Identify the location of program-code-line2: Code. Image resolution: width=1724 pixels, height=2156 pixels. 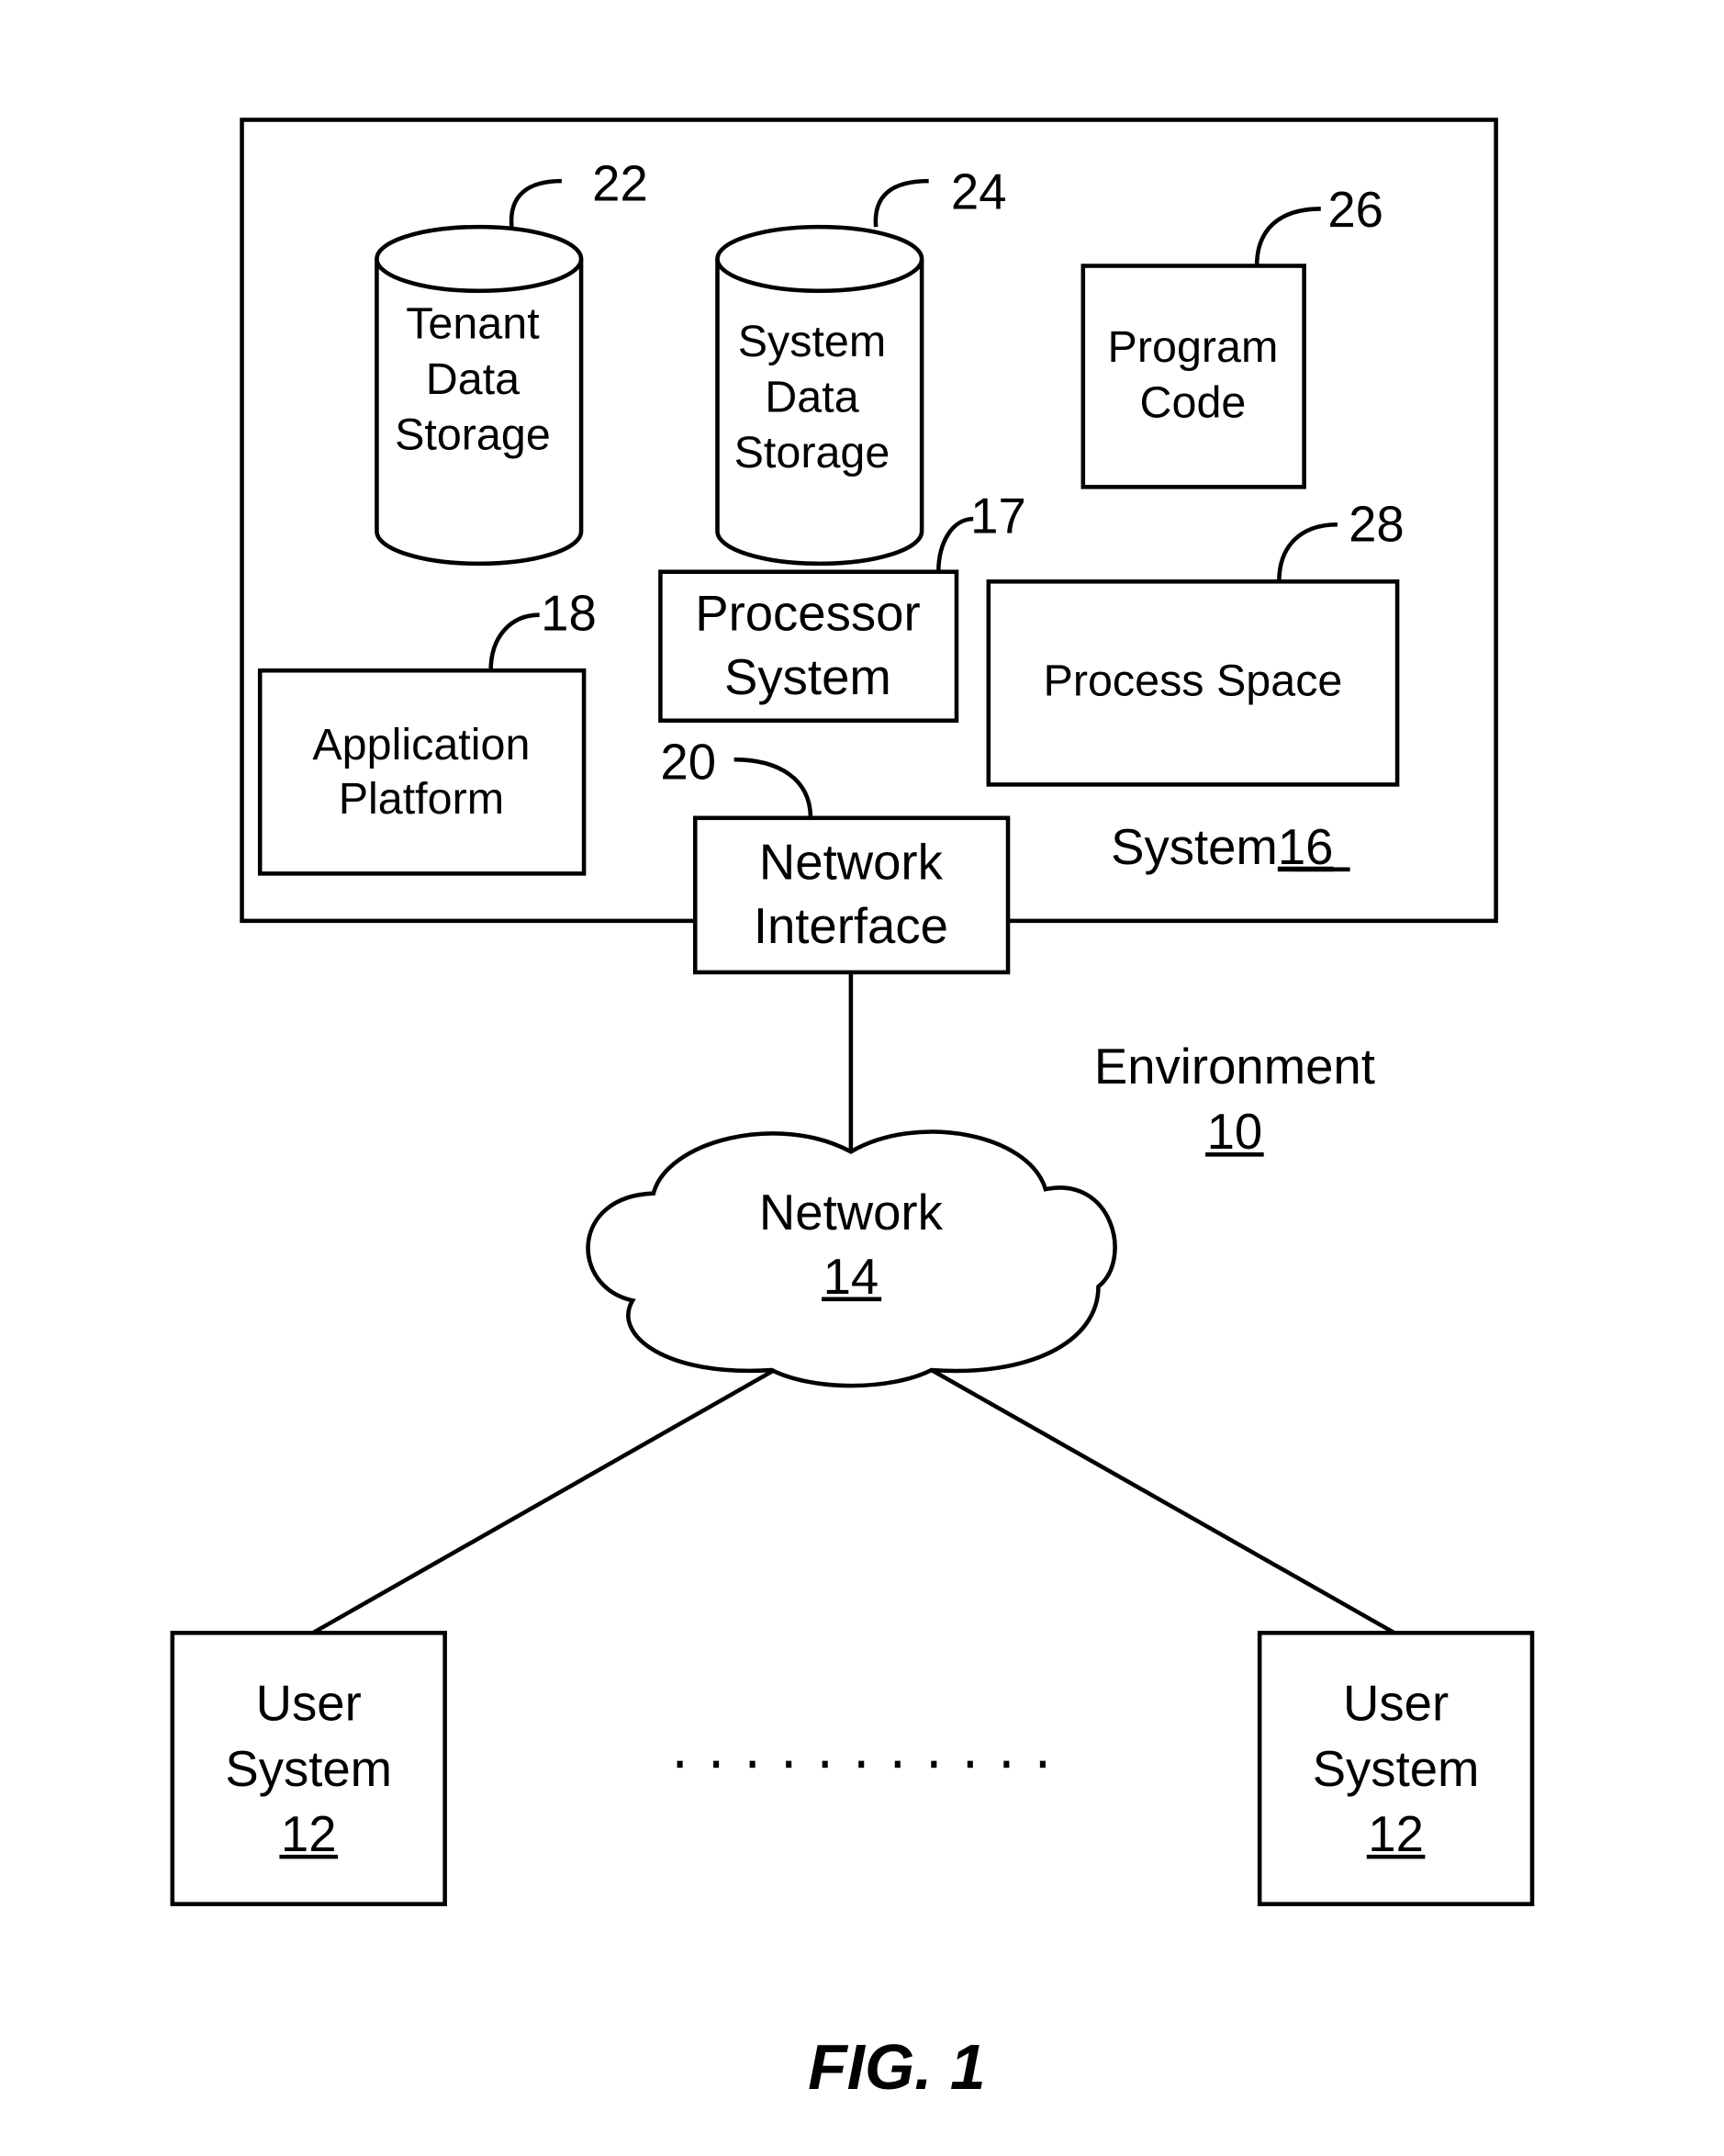
(1193, 403).